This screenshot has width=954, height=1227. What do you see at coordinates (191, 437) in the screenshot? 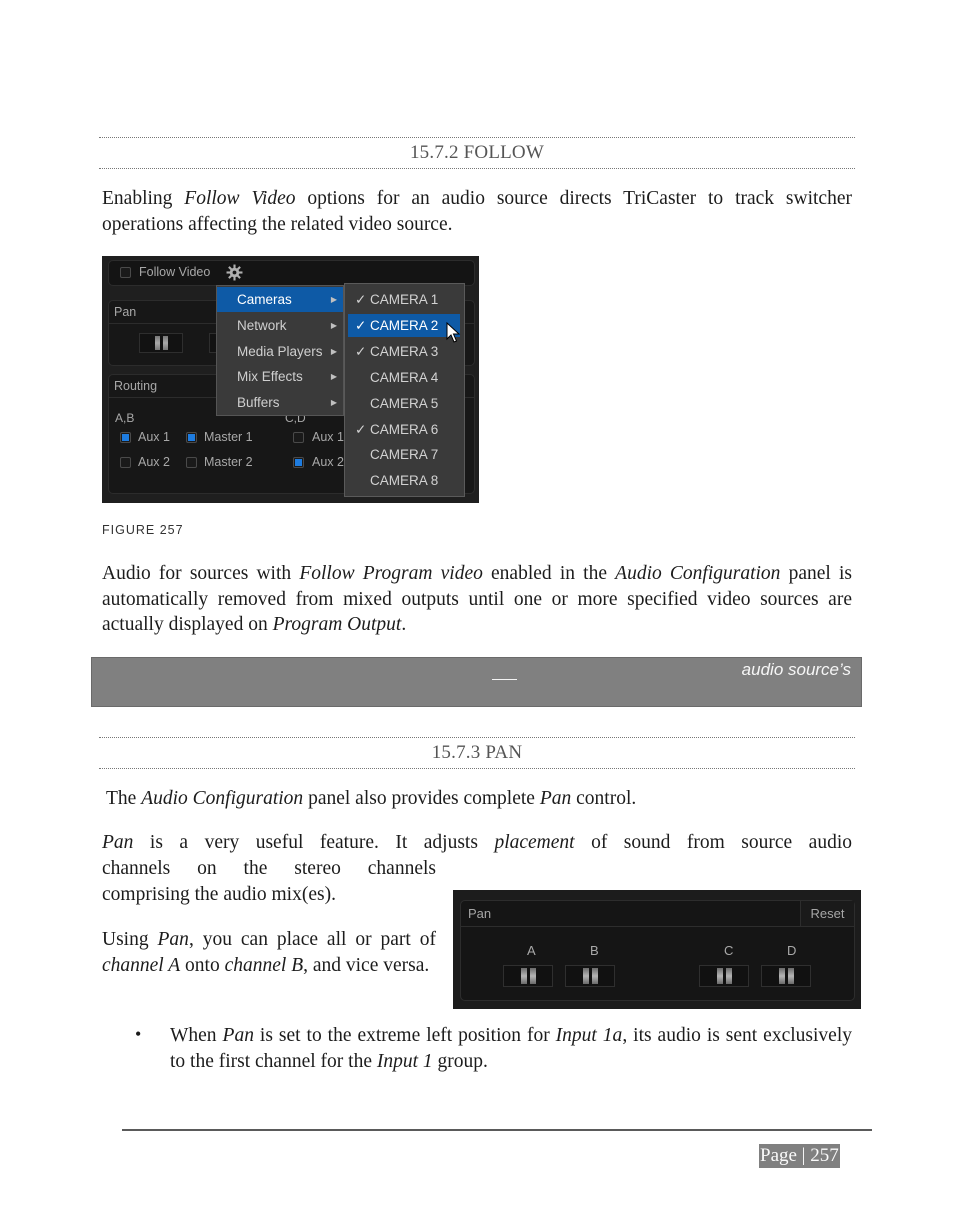
I see `routing-checkbox-ab-master1` at bounding box center [191, 437].